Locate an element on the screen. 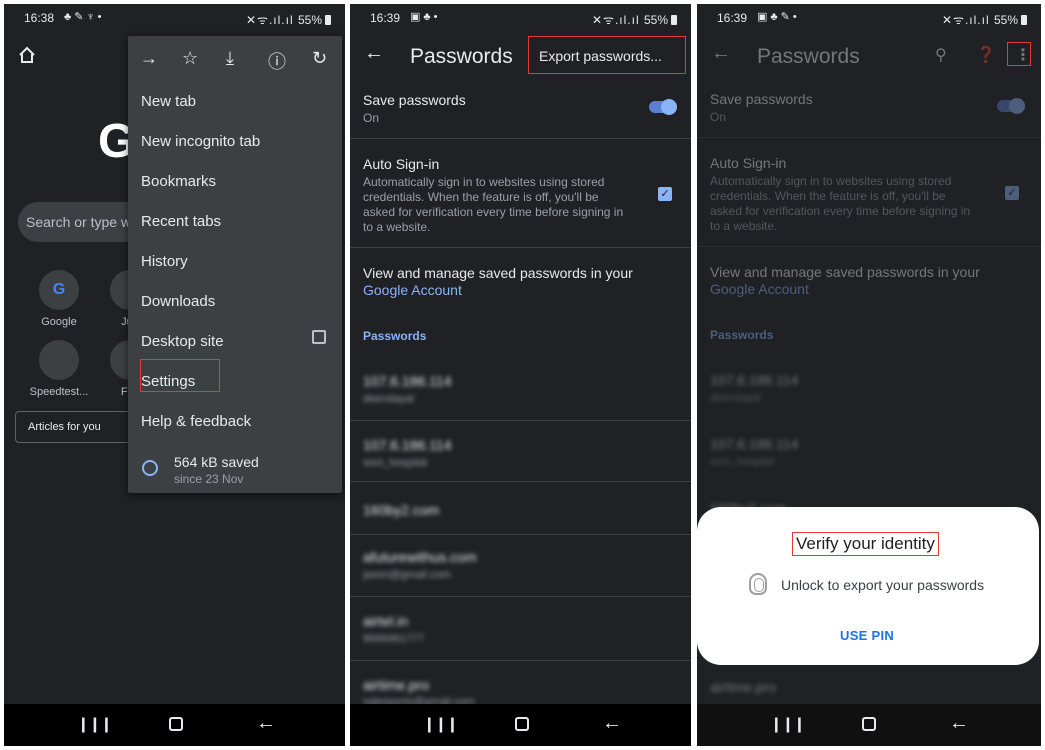 This screenshot has height=750, width=1045. menu-bookmarks: Bookmarks is located at coordinates (178, 181).